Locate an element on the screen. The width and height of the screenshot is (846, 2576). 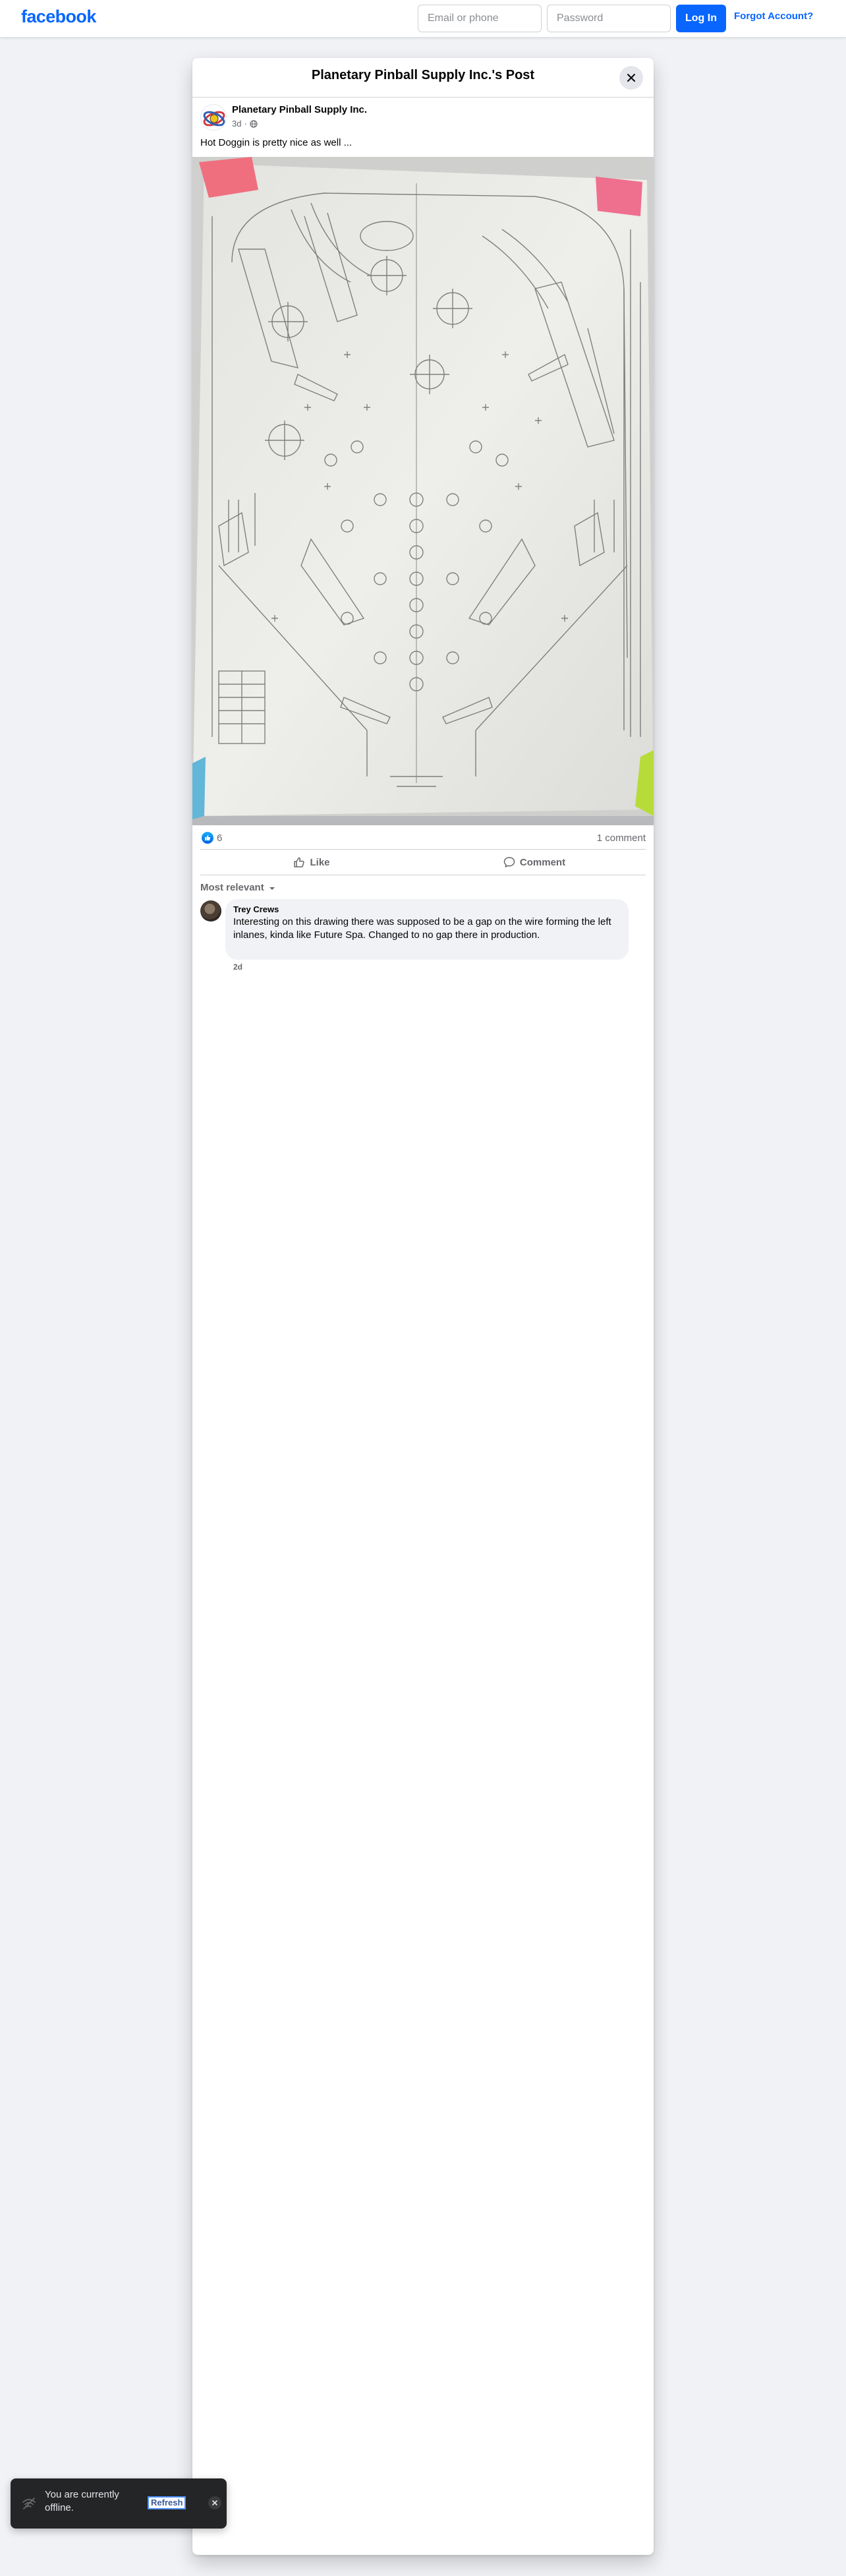
offline-wifi-icon is located at coordinates (29, 2503).